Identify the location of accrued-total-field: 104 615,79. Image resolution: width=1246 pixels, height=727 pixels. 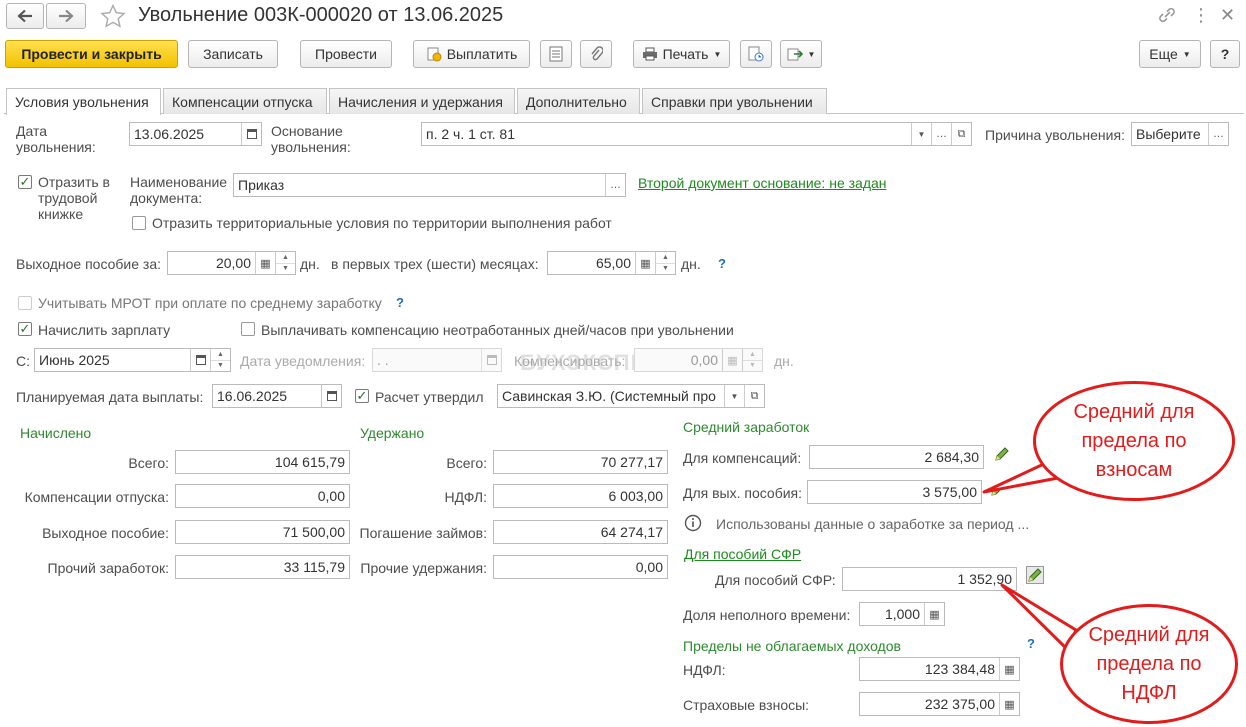
(262, 462).